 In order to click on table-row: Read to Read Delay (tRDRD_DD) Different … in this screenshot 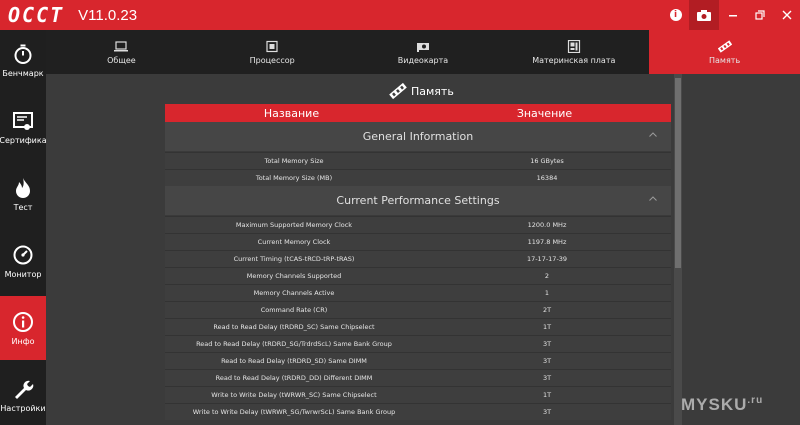, I will do `click(418, 377)`.